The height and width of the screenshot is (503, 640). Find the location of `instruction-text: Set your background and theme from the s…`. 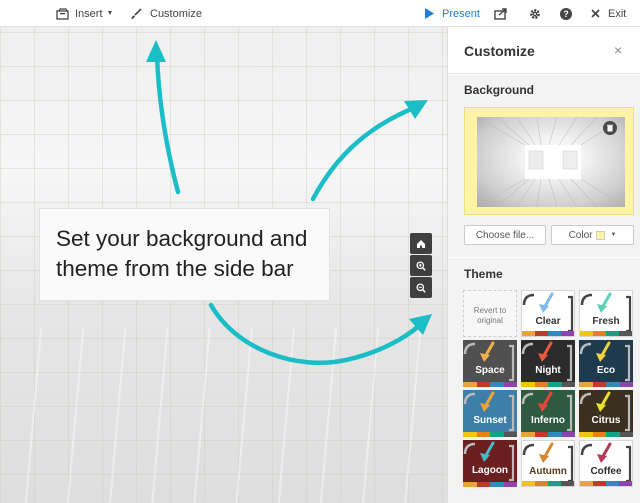

instruction-text: Set your background and theme from the s… is located at coordinates (182, 253).